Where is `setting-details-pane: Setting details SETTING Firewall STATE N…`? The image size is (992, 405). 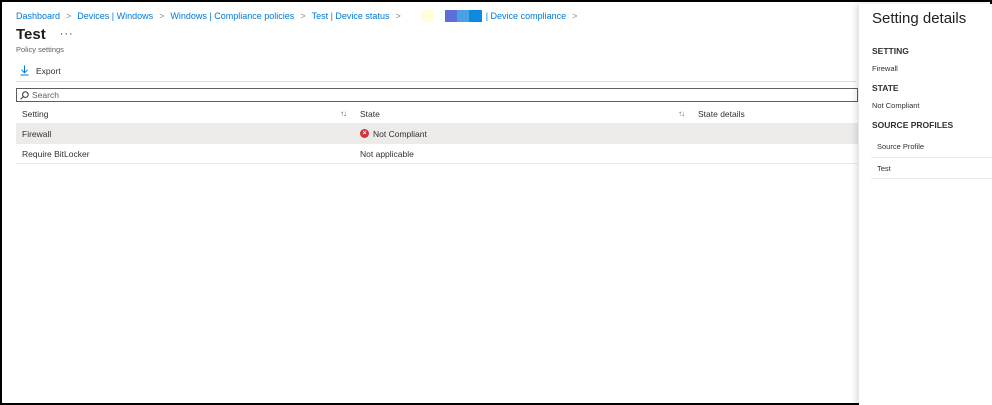
setting-details-pane: Setting details SETTING Firewall STATE N… is located at coordinates (925, 204).